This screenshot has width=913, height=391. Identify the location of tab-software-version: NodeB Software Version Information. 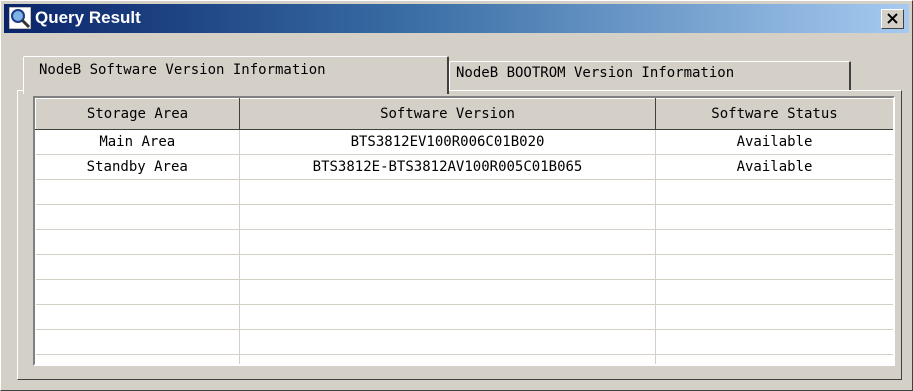
(236, 75).